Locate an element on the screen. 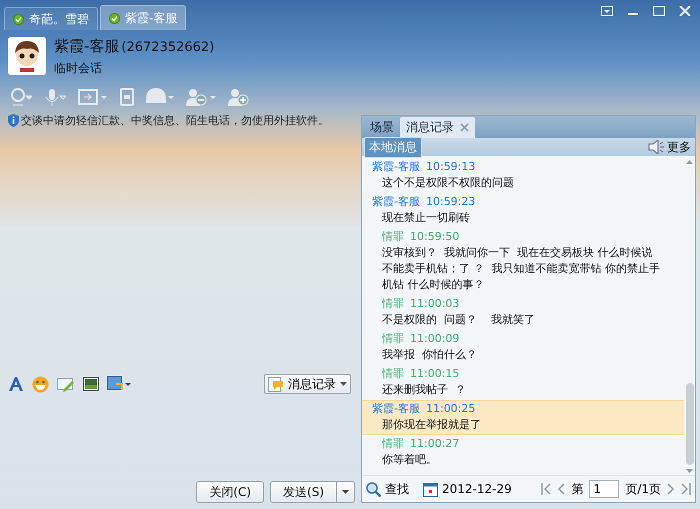 This screenshot has width=700, height=509. message-time: 11:00:25 is located at coordinates (451, 409).